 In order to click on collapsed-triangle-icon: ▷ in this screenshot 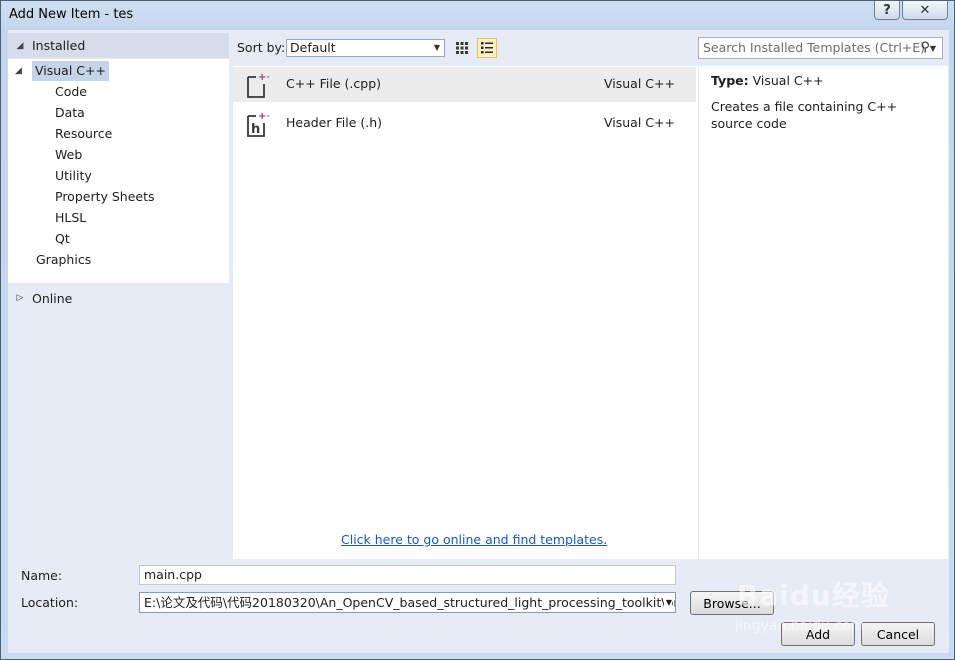, I will do `click(20, 298)`.